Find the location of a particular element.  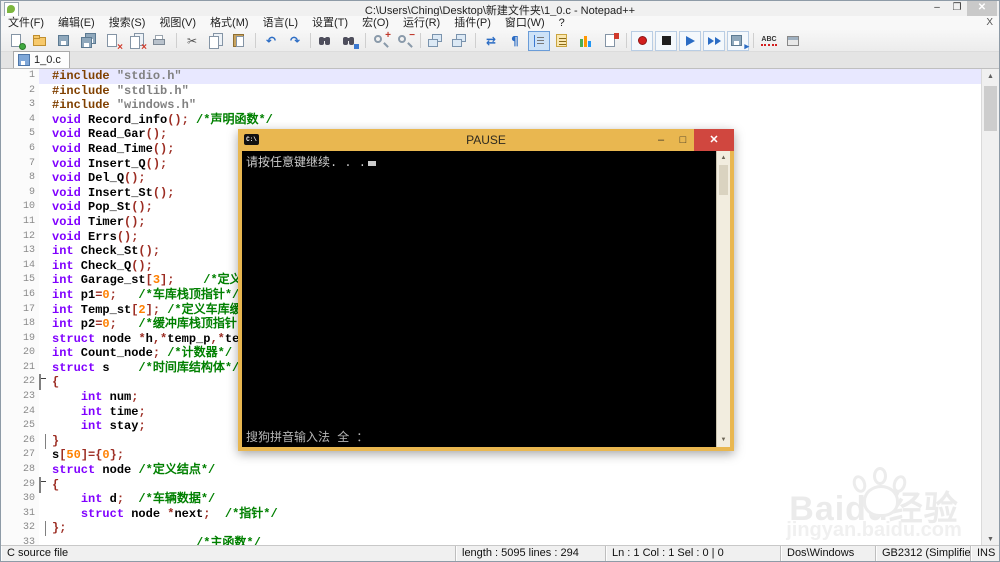

document-map-icon is located at coordinates (587, 41).